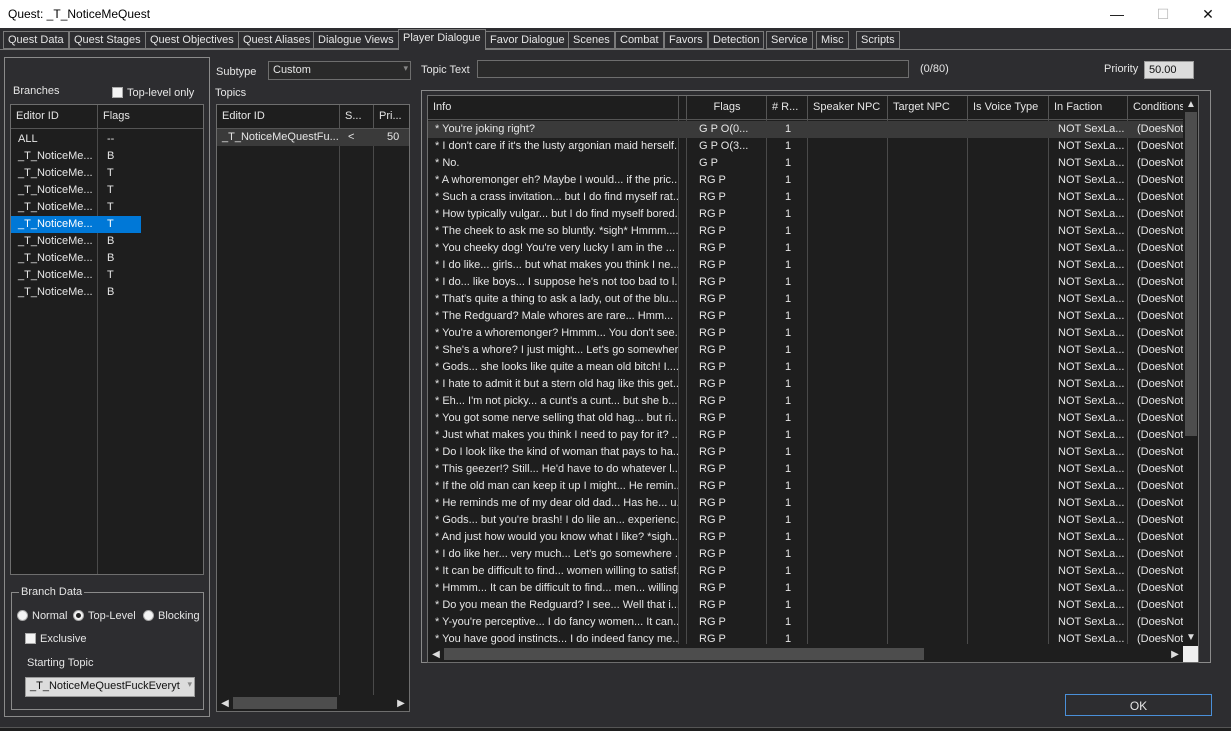  What do you see at coordinates (878, 40) in the screenshot?
I see `tab-scripts: Scripts` at bounding box center [878, 40].